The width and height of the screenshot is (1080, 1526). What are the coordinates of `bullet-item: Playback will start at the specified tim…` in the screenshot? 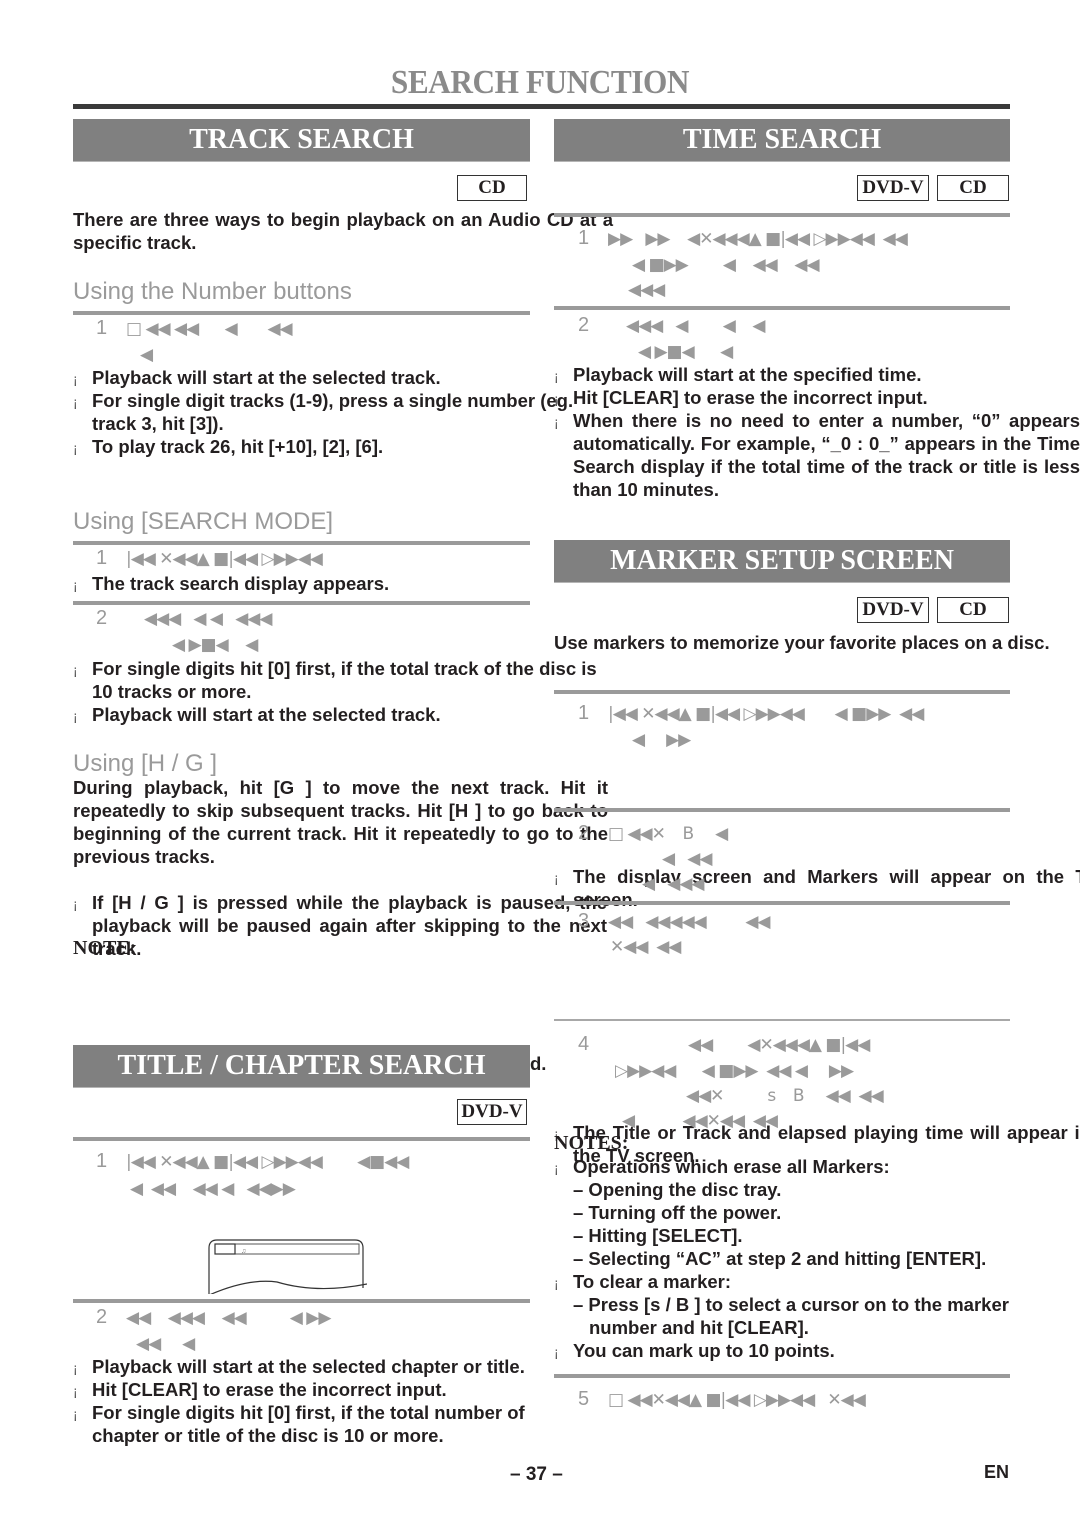 It's located at (817, 375).